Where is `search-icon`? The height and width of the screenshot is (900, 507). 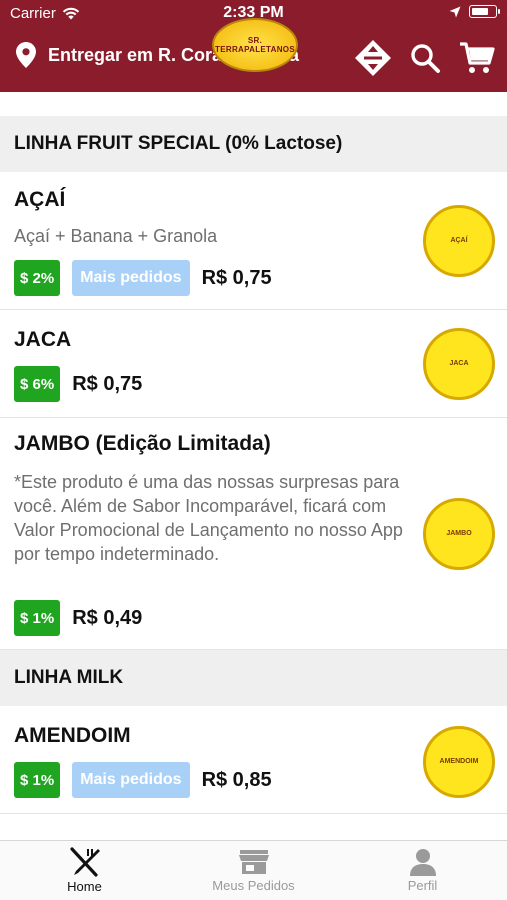
search-icon is located at coordinates (425, 58).